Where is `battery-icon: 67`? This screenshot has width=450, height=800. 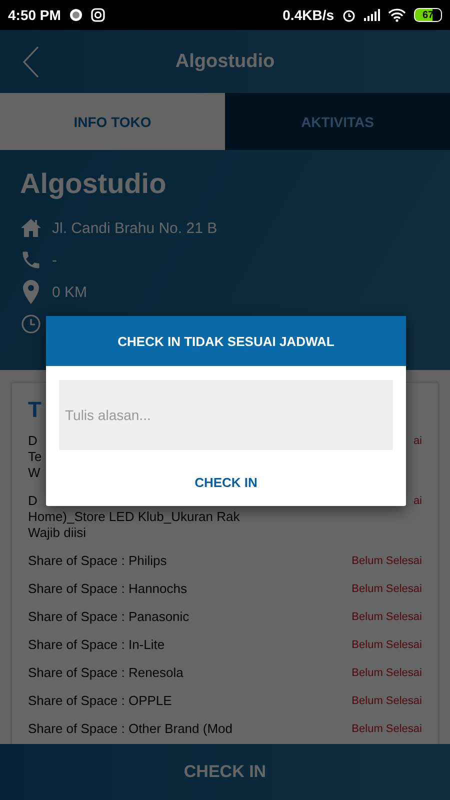 battery-icon: 67 is located at coordinates (428, 15).